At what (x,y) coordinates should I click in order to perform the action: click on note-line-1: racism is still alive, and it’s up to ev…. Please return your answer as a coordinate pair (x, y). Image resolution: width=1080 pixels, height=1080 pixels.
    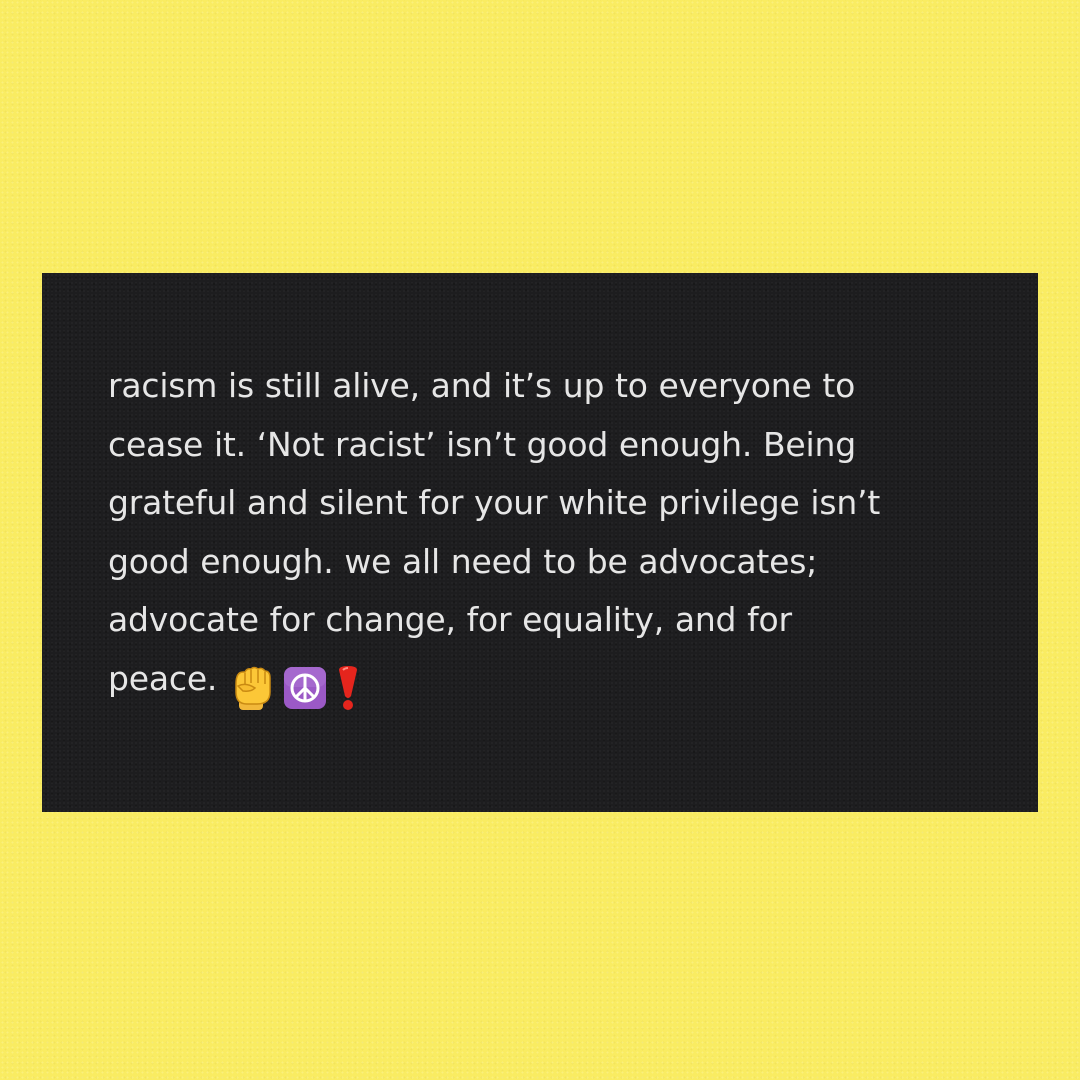
    Looking at the image, I should click on (482, 385).